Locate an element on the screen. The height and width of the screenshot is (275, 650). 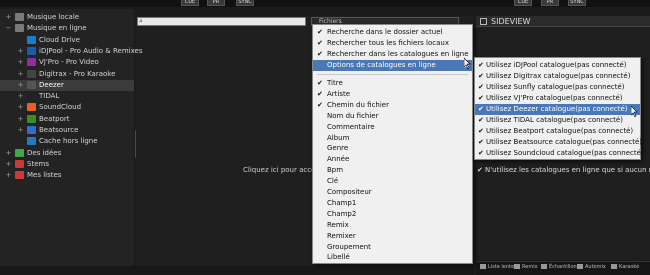
menu-item-field: Remix is located at coordinates (392, 225).